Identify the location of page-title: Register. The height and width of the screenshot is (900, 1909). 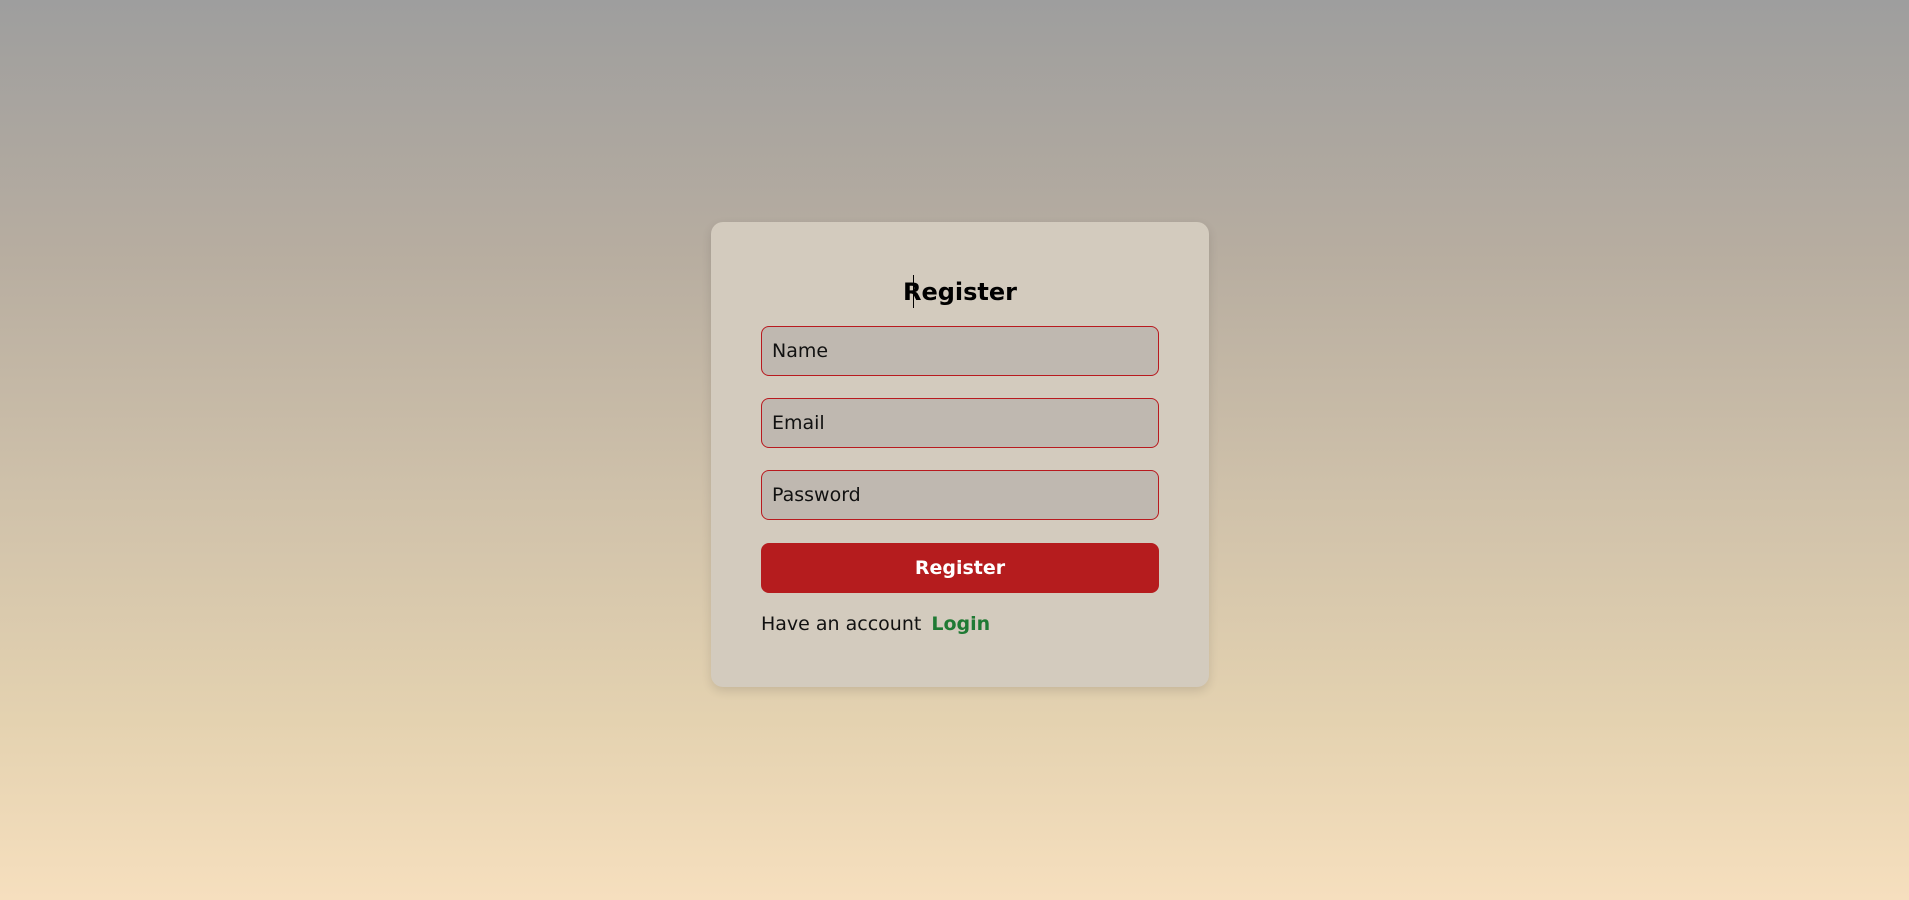
(960, 292).